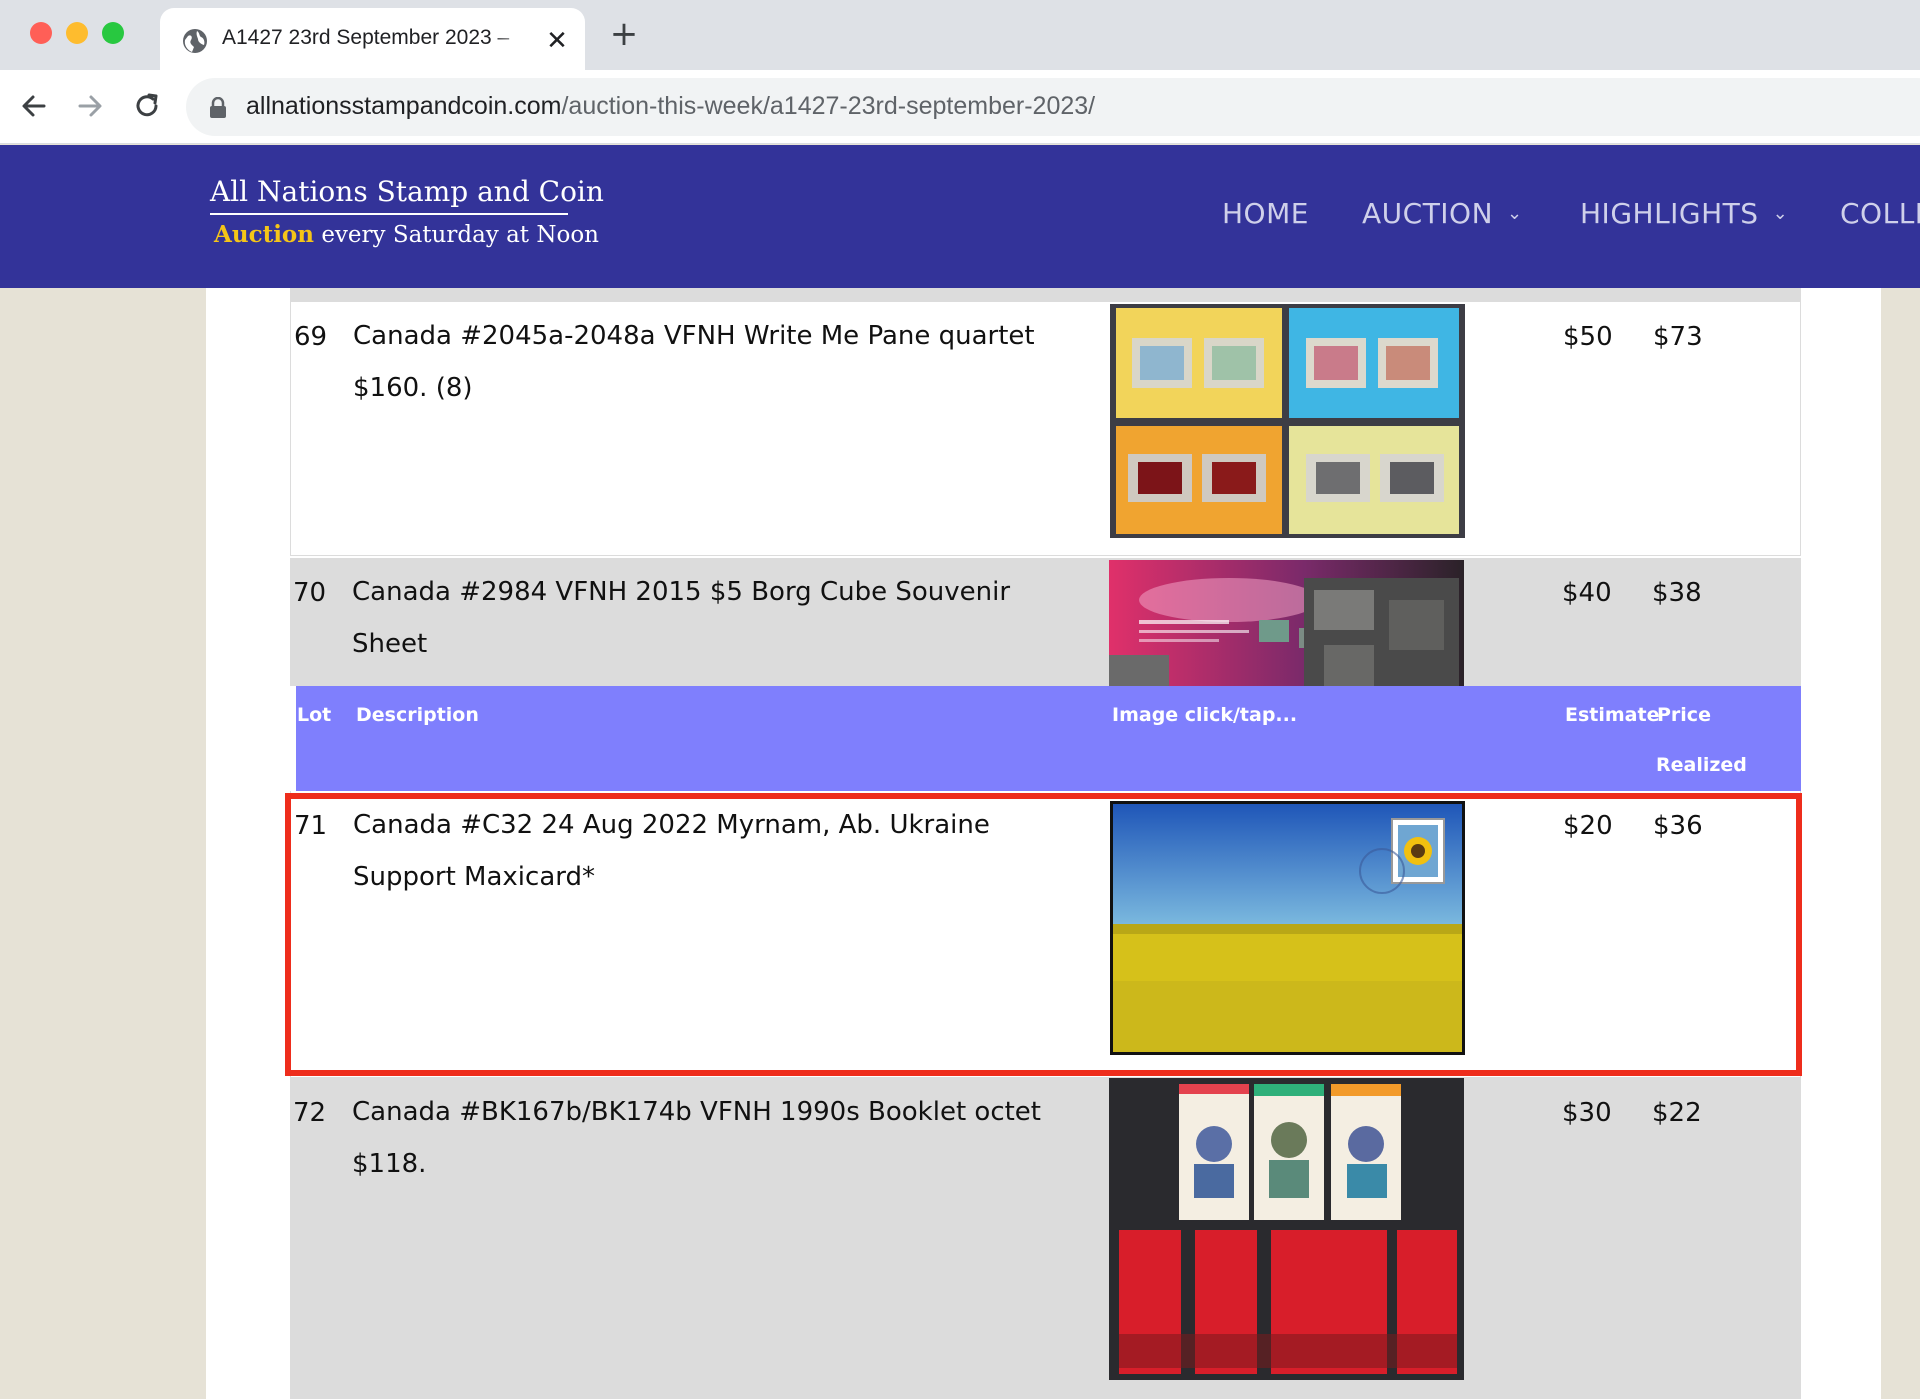 The image size is (1920, 1399). Describe the element at coordinates (77, 33) in the screenshot. I see `minimize-window-button` at that location.